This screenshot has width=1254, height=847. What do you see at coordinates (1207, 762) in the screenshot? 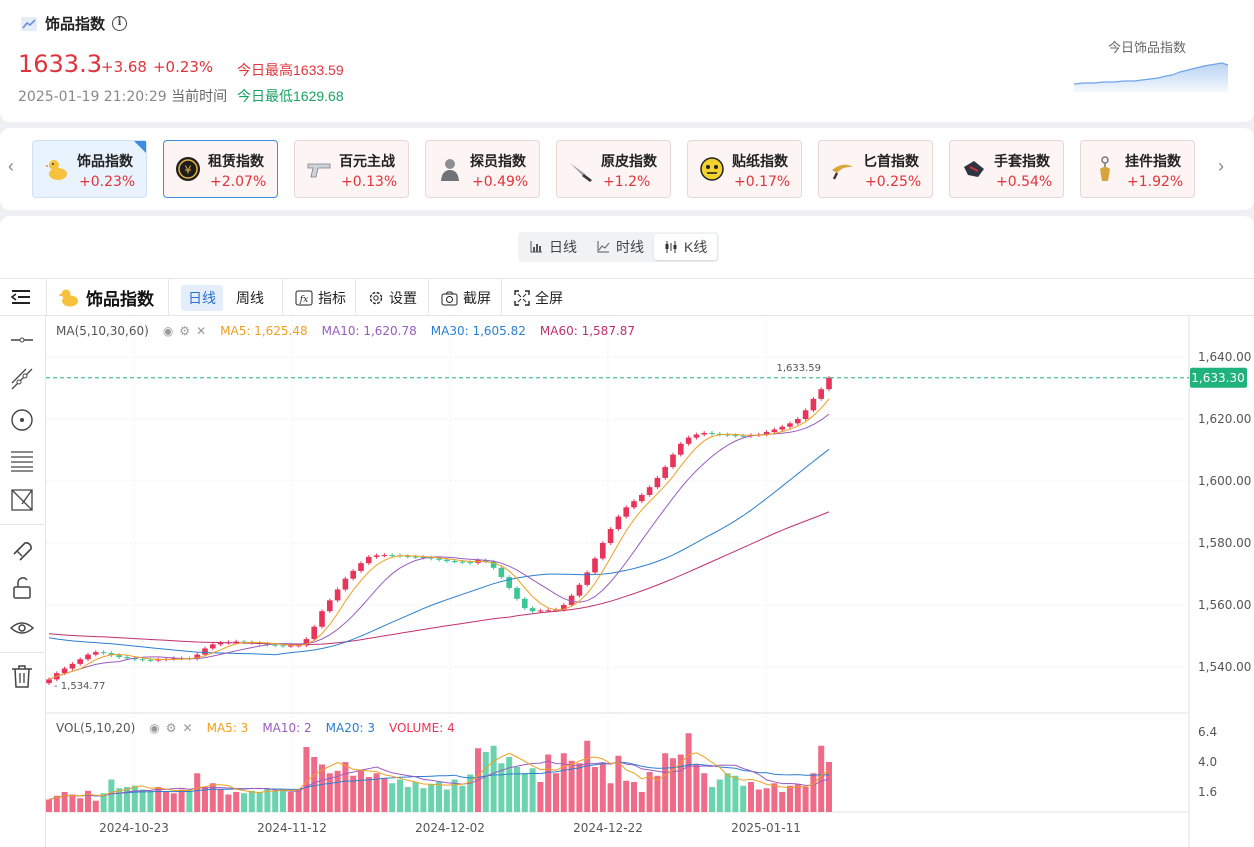
I see `volume-axis-label: 4.0` at bounding box center [1207, 762].